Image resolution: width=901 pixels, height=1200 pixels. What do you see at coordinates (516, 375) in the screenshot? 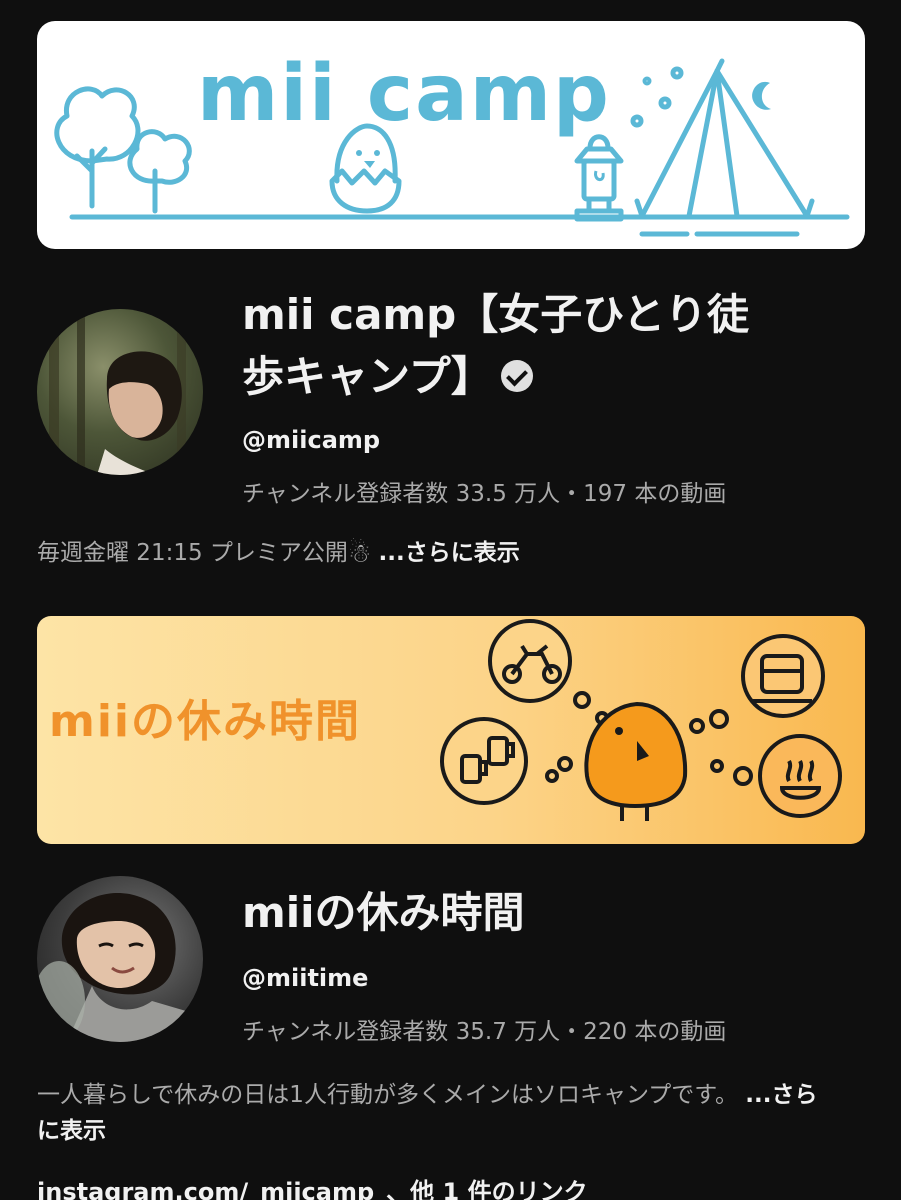
I see `verified-badge-icon` at bounding box center [516, 375].